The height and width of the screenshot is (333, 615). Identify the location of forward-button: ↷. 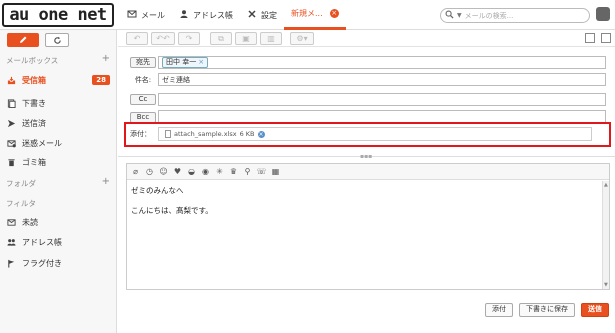
(189, 38).